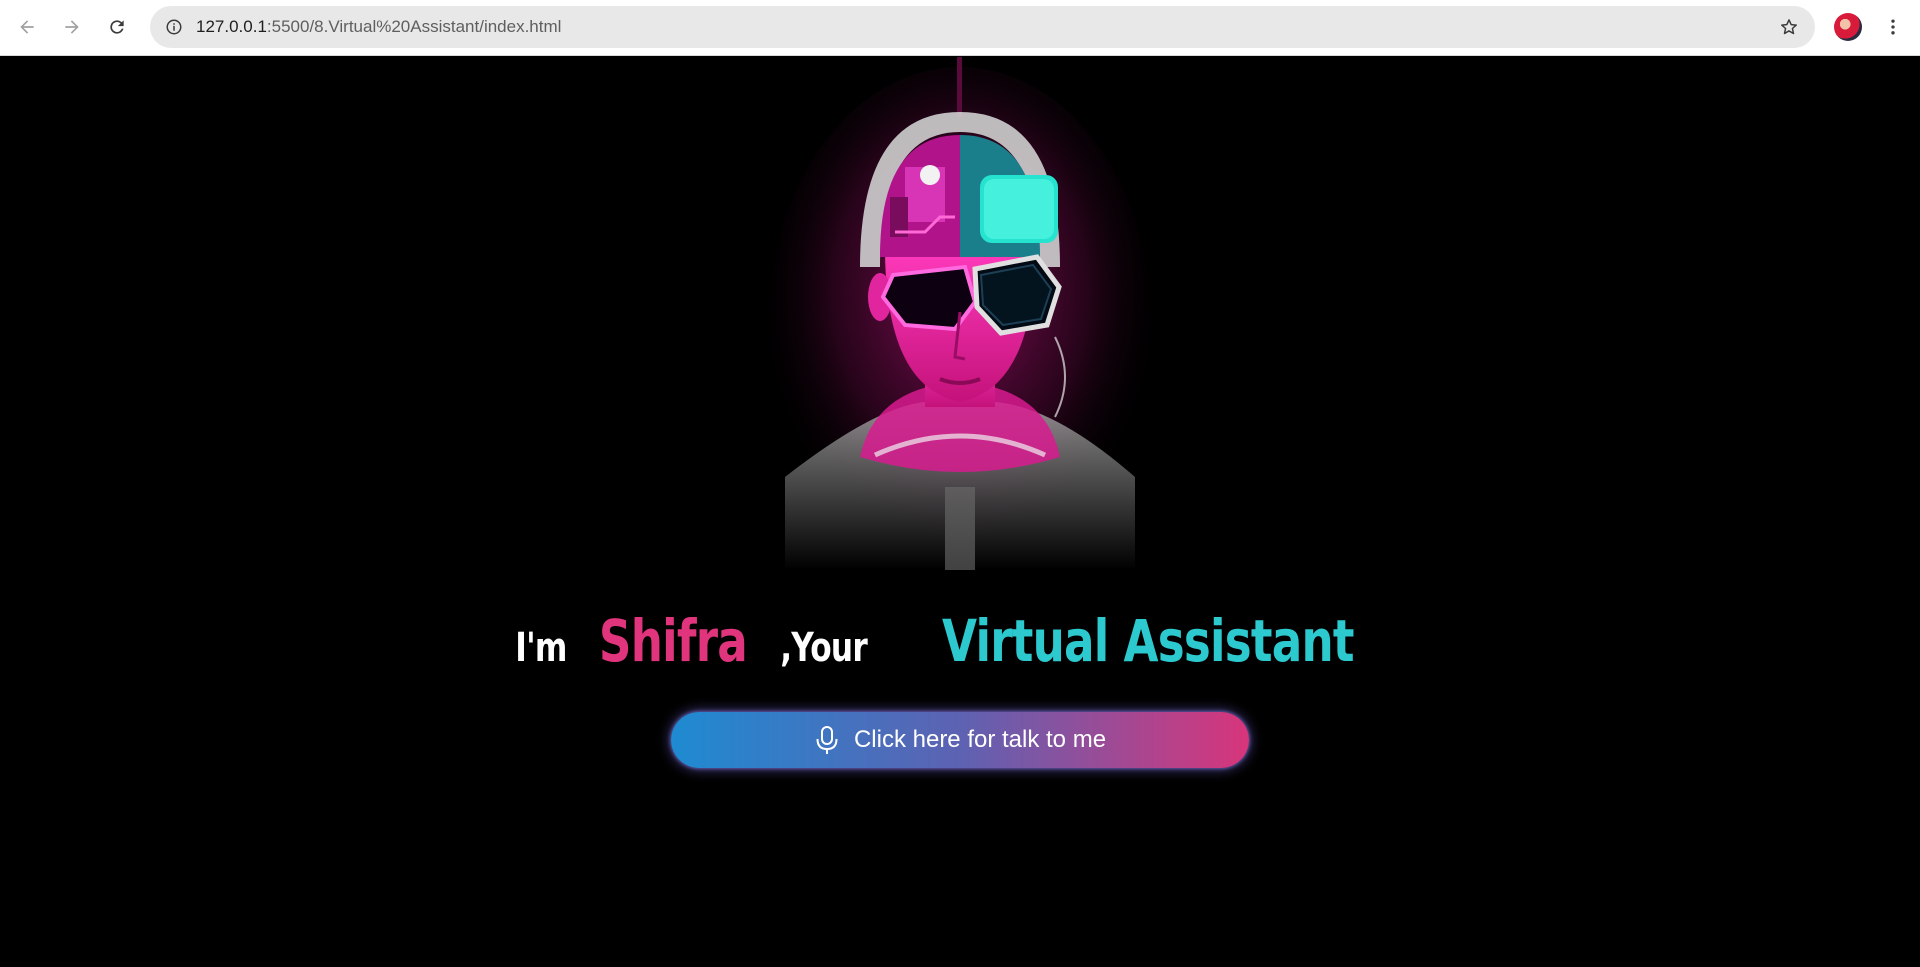 Image resolution: width=1920 pixels, height=967 pixels. What do you see at coordinates (541, 648) in the screenshot?
I see `headline-prefix: I'm` at bounding box center [541, 648].